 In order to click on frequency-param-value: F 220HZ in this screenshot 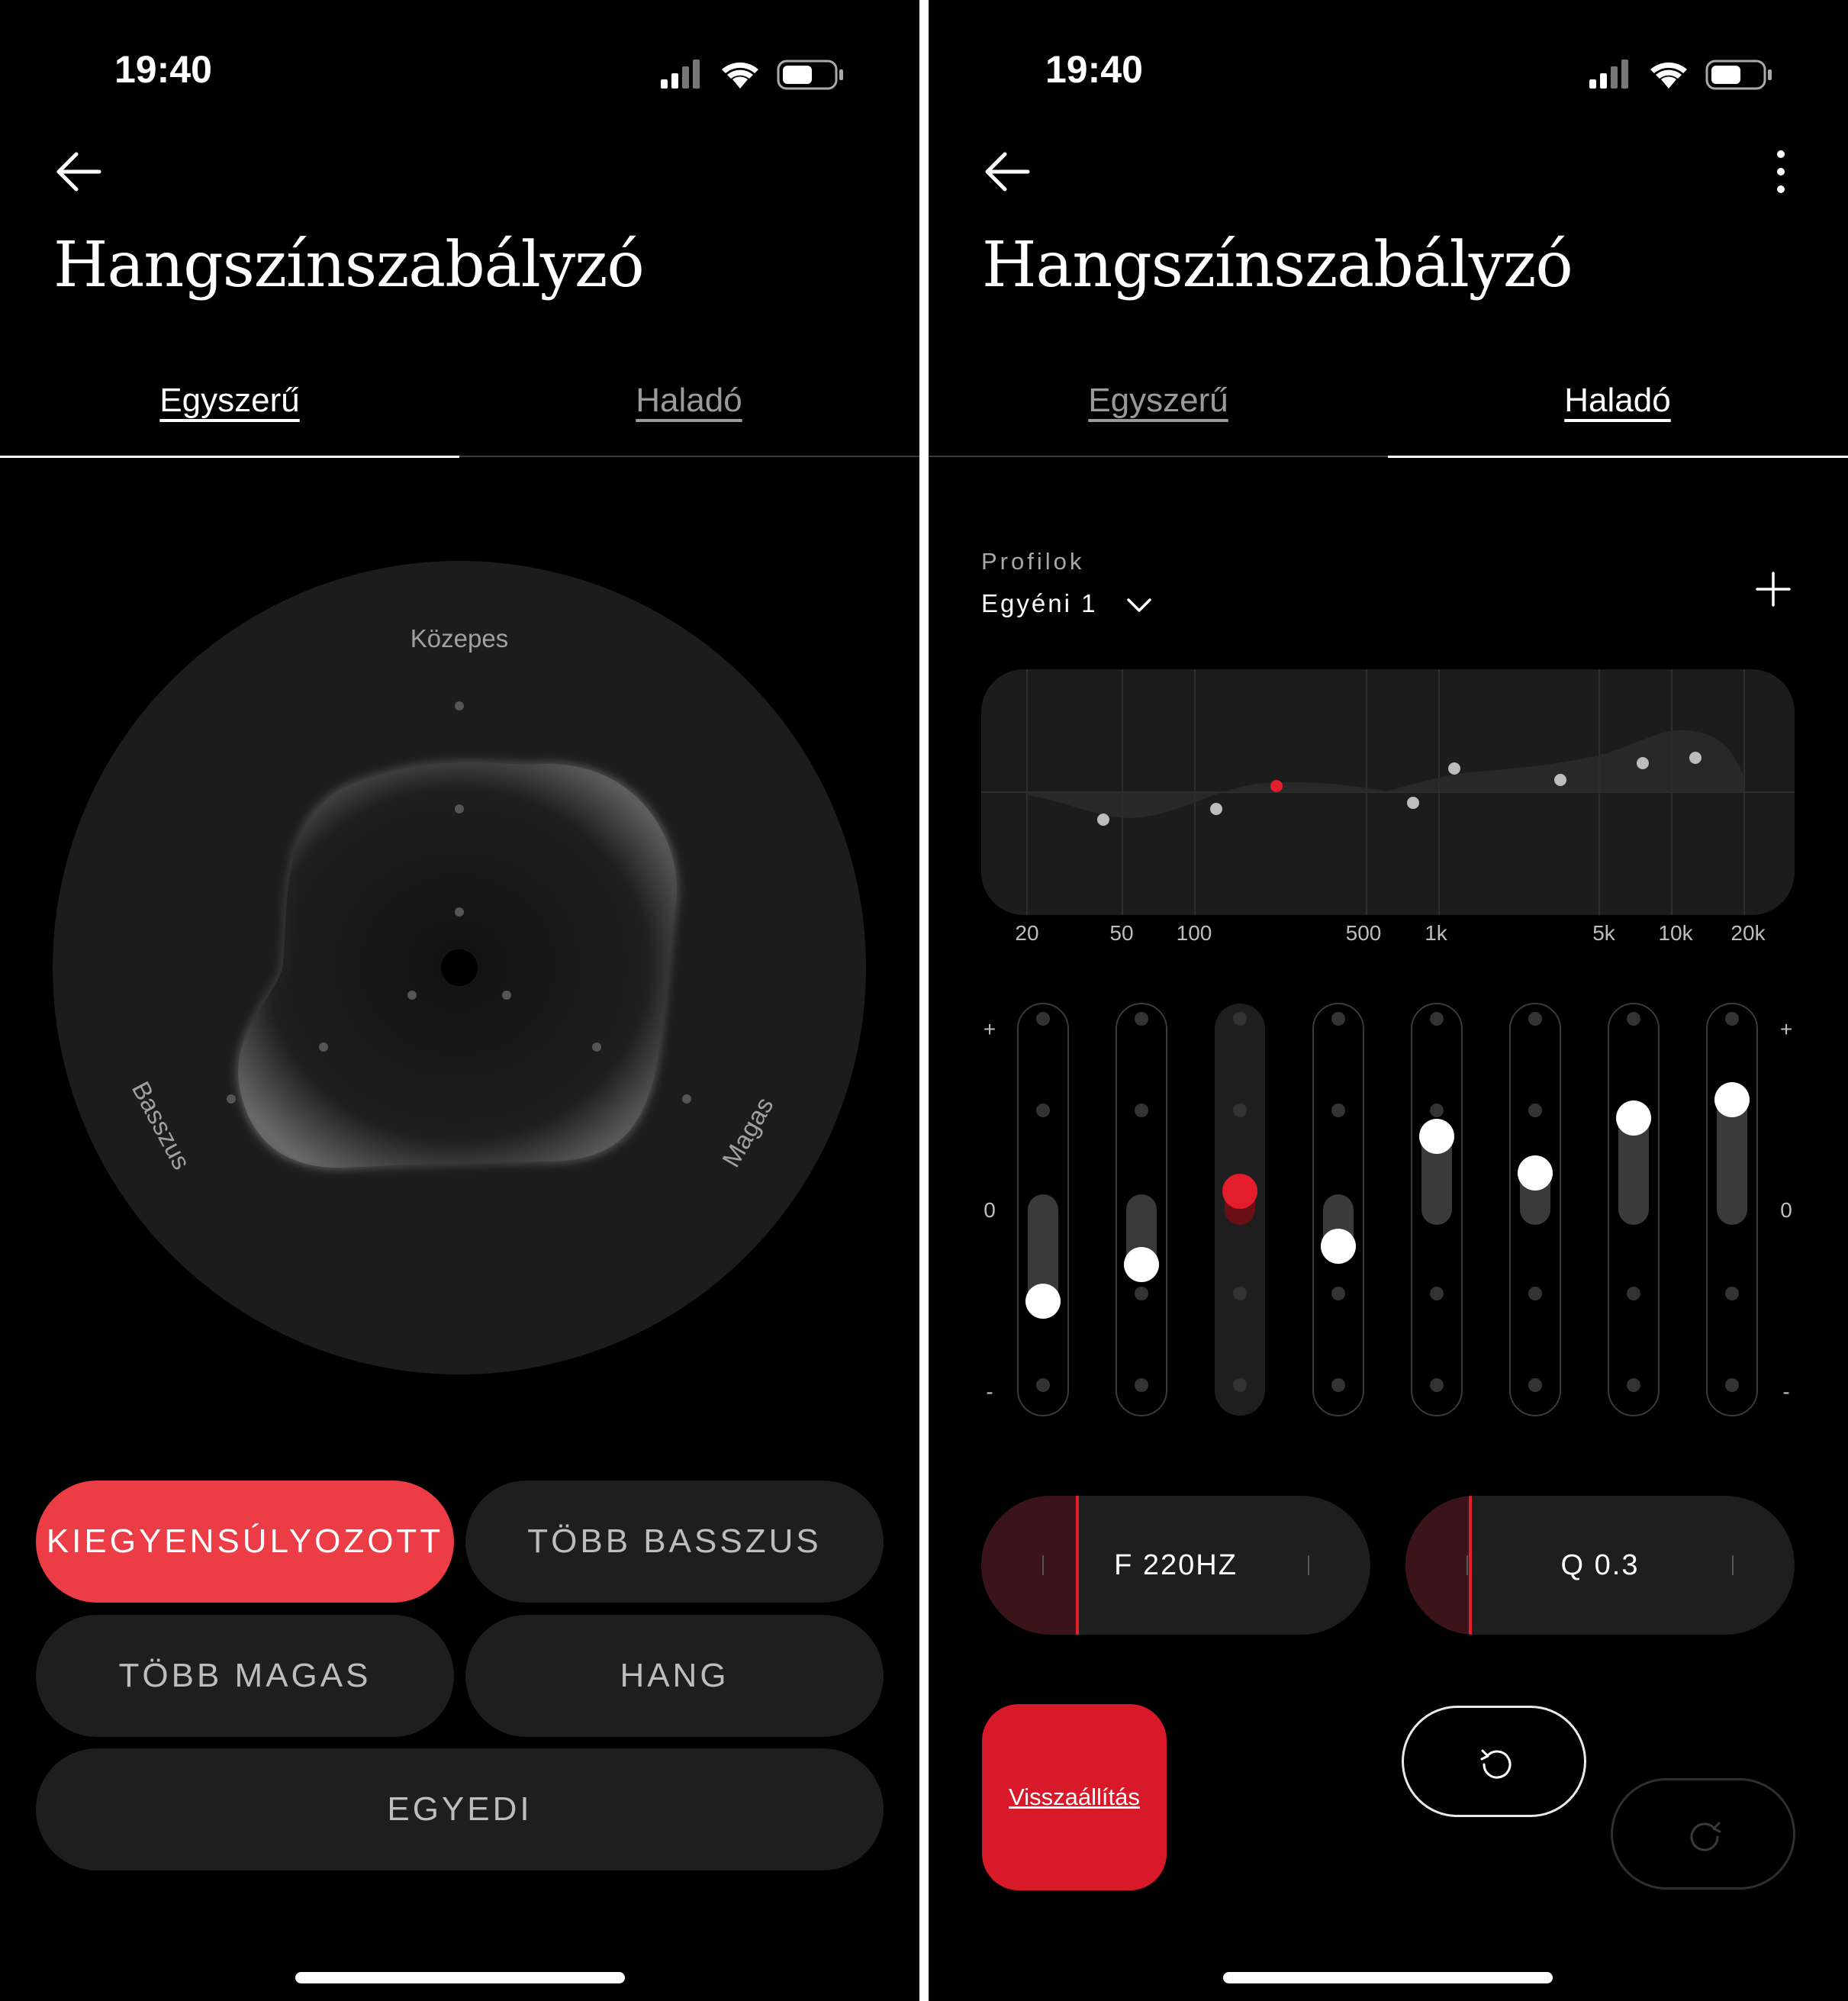, I will do `click(1176, 1565)`.